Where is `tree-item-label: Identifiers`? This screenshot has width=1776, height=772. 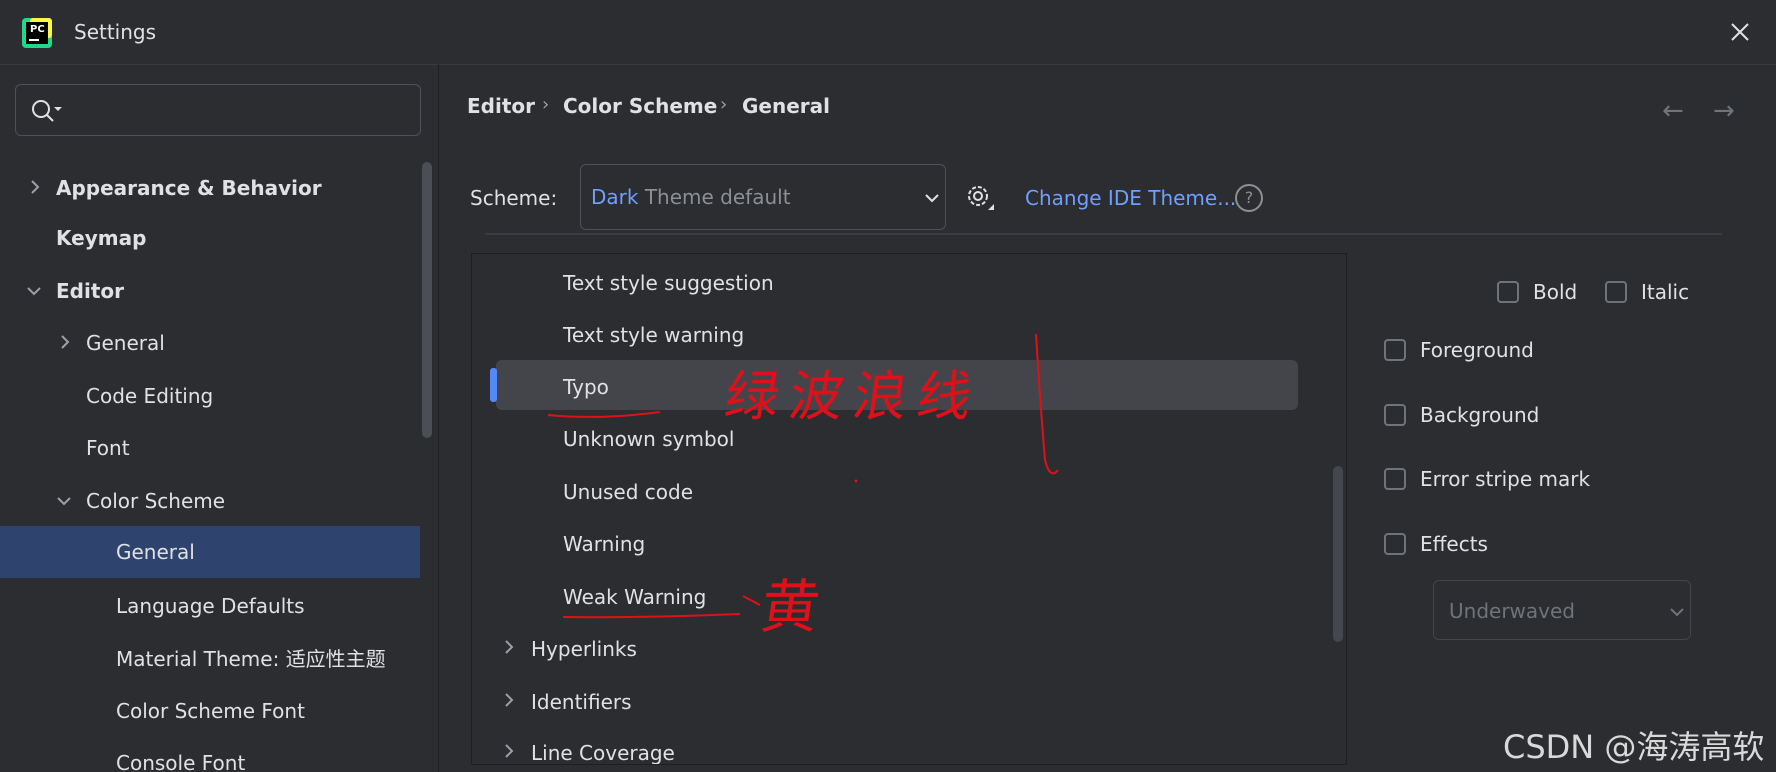
tree-item-label: Identifiers is located at coordinates (581, 702).